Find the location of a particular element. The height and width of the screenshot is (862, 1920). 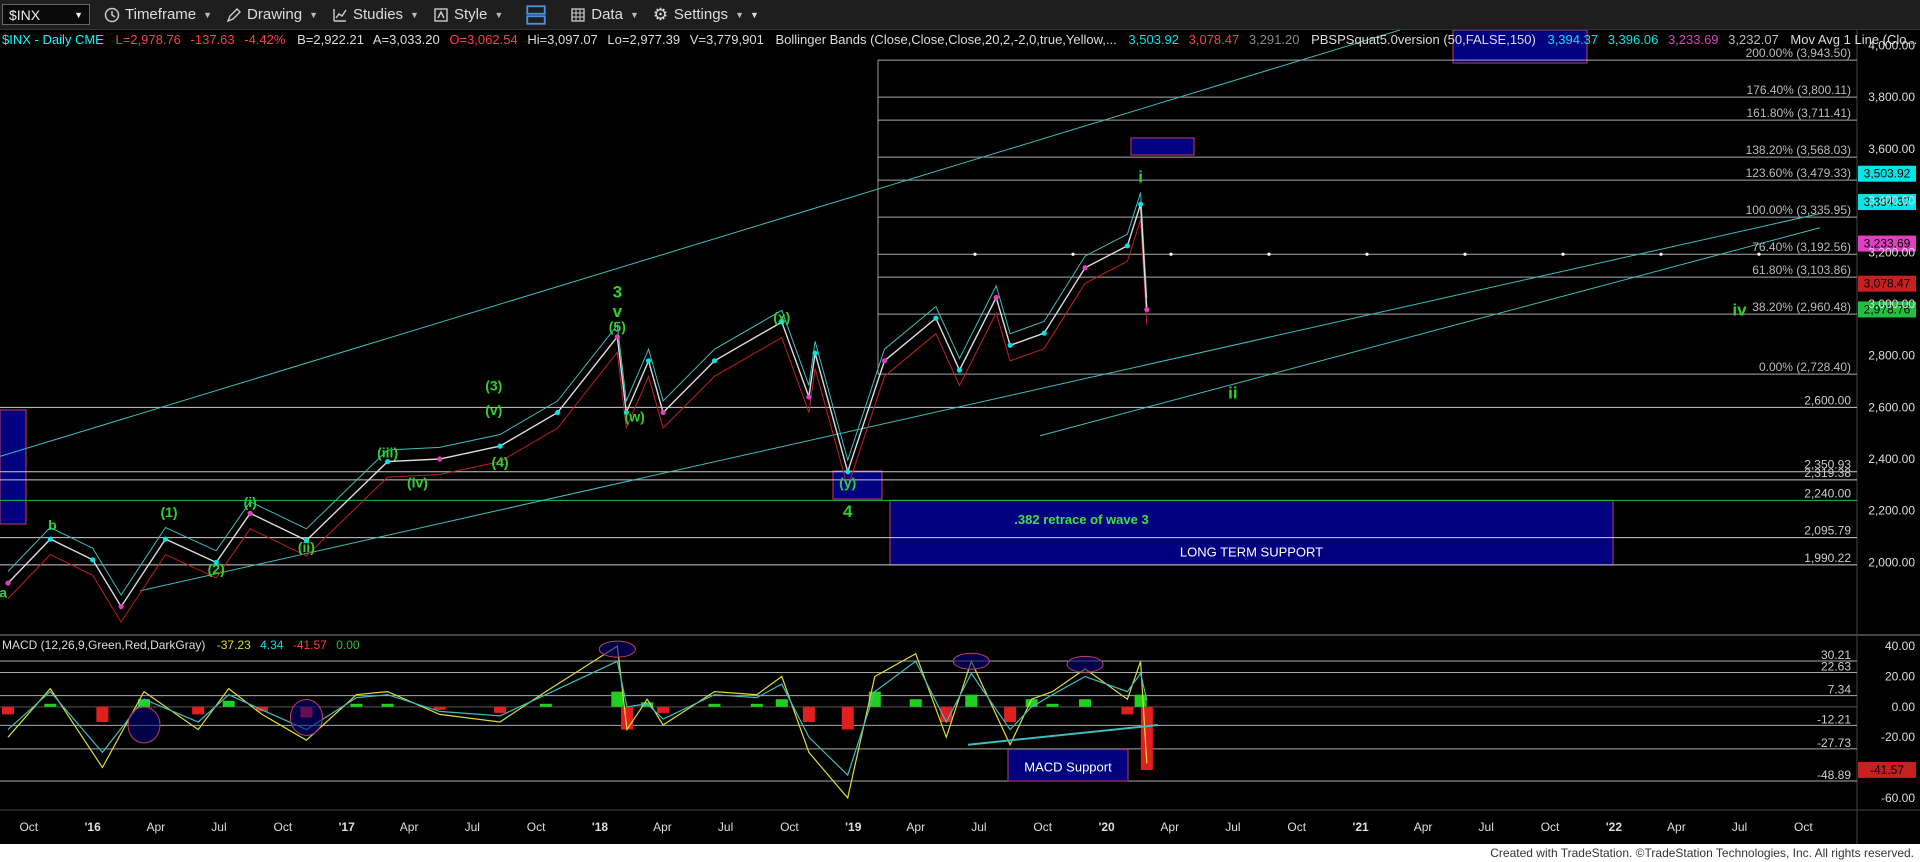

wave-label: (2) is located at coordinates (216, 569).